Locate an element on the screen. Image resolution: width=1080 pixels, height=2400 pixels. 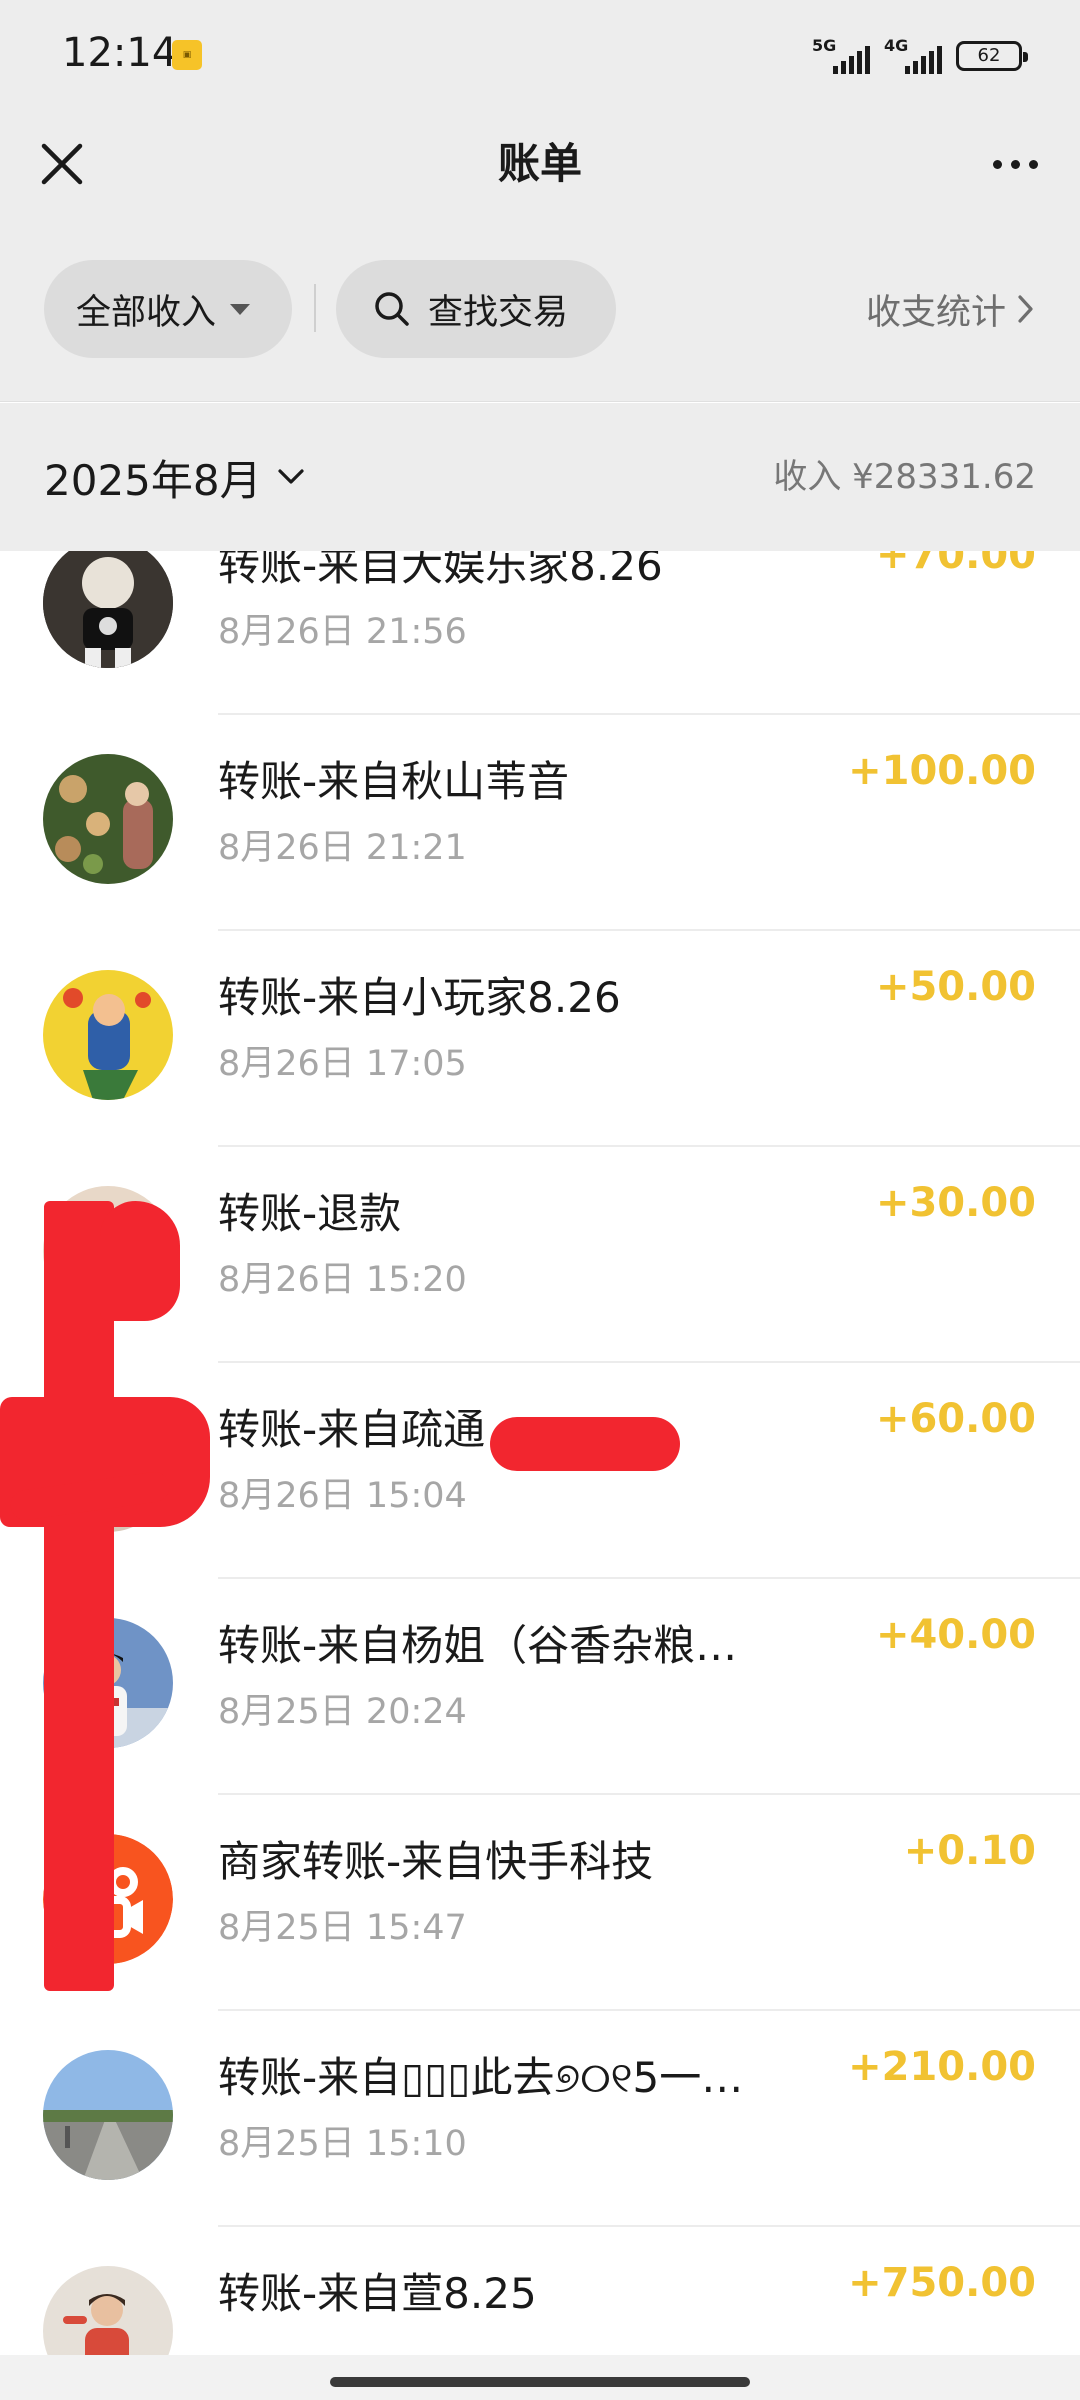
search-icon is located at coordinates (392, 309).